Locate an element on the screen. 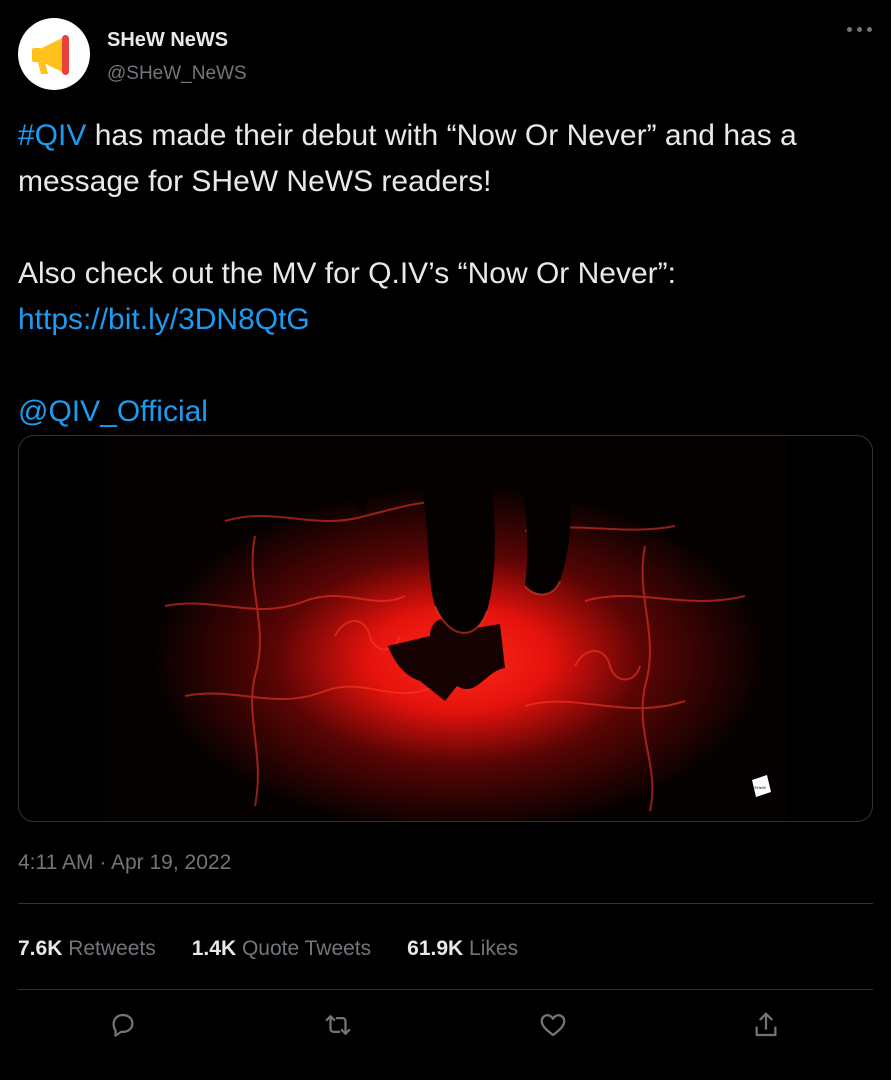  like-icon is located at coordinates (553, 1025).